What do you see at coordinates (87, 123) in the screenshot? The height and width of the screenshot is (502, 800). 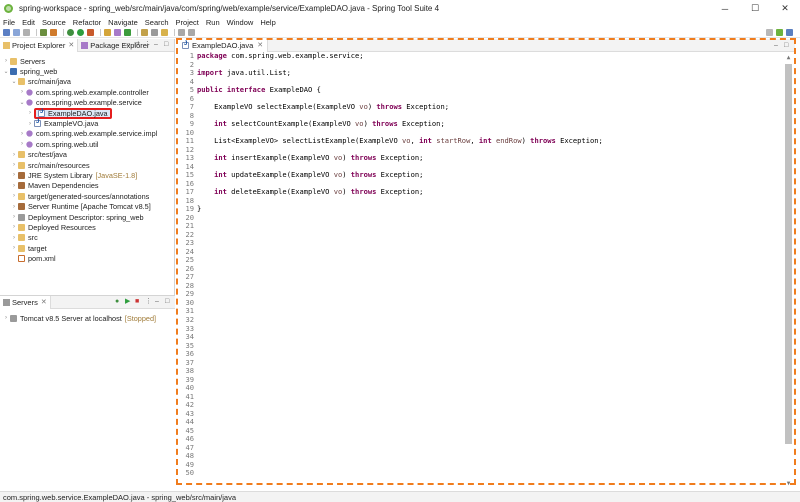 I see `tree-item-example-vo: › ExampleVO.java` at bounding box center [87, 123].